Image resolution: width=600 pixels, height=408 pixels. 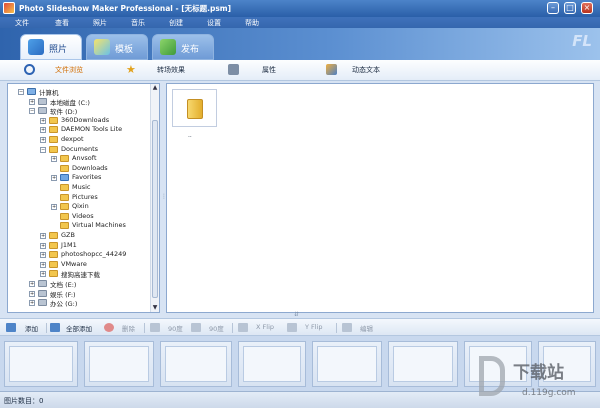 What do you see at coordinates (570, 8) in the screenshot?
I see `maximize-button: □` at bounding box center [570, 8].